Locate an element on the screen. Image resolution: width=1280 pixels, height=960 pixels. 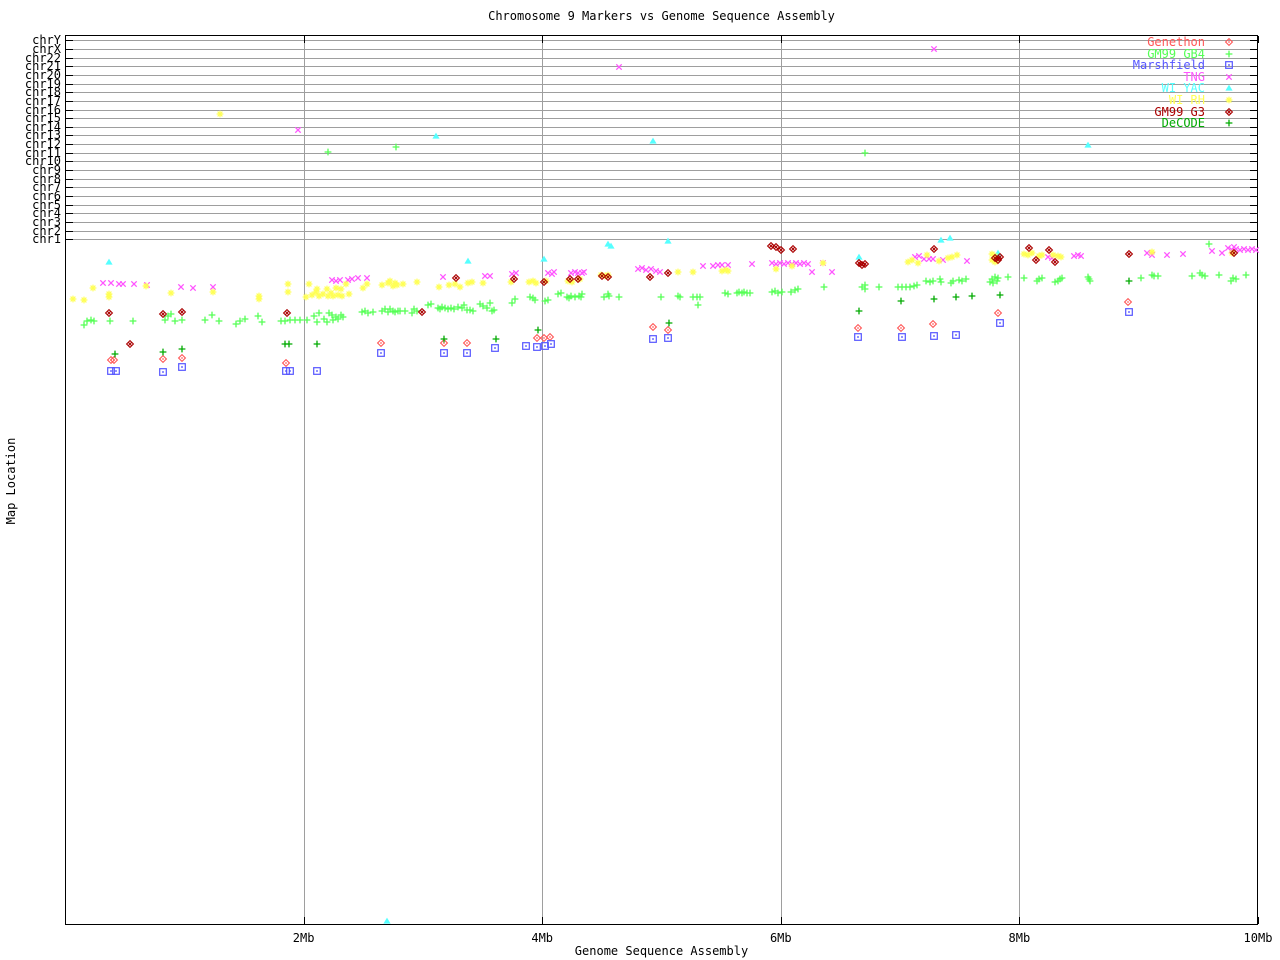
x-axis-title: Genome Sequence Assembly is located at coordinates (661, 951).